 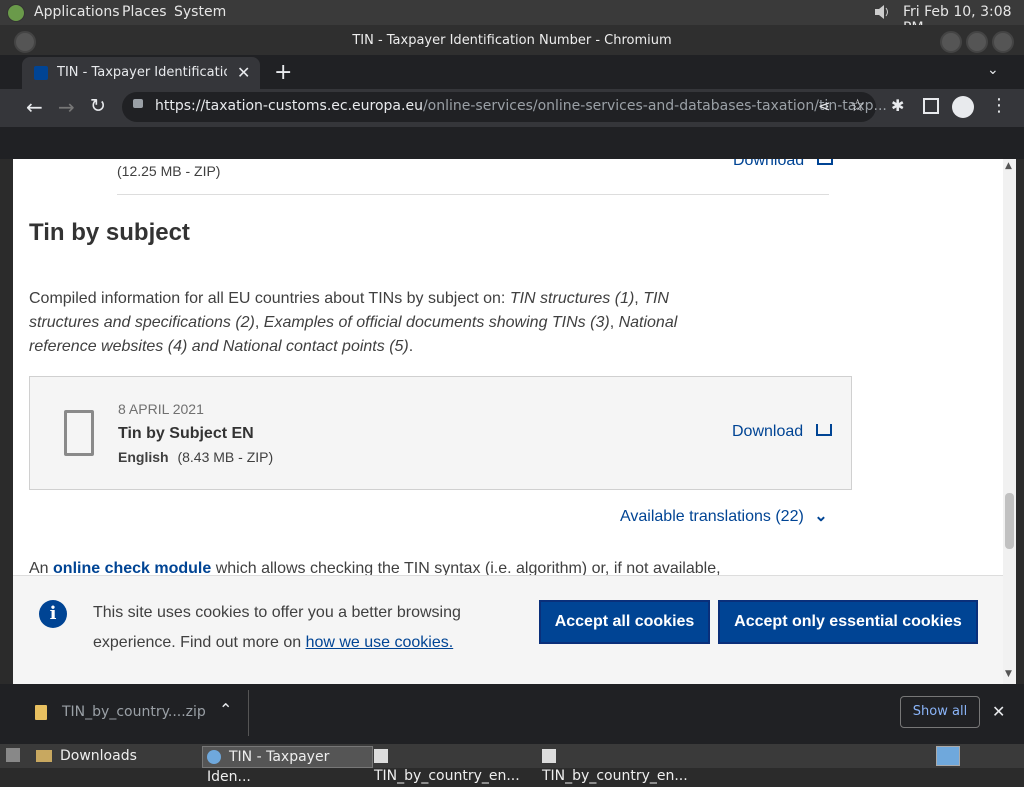 I want to click on tab-active: TIN - Taxpayer Identification N ✕, so click(x=141, y=73).